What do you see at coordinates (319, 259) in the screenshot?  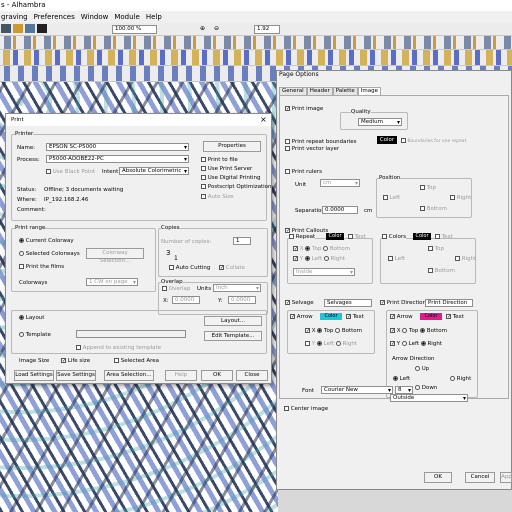 I see `repeat-y-row: Y Left Right` at bounding box center [319, 259].